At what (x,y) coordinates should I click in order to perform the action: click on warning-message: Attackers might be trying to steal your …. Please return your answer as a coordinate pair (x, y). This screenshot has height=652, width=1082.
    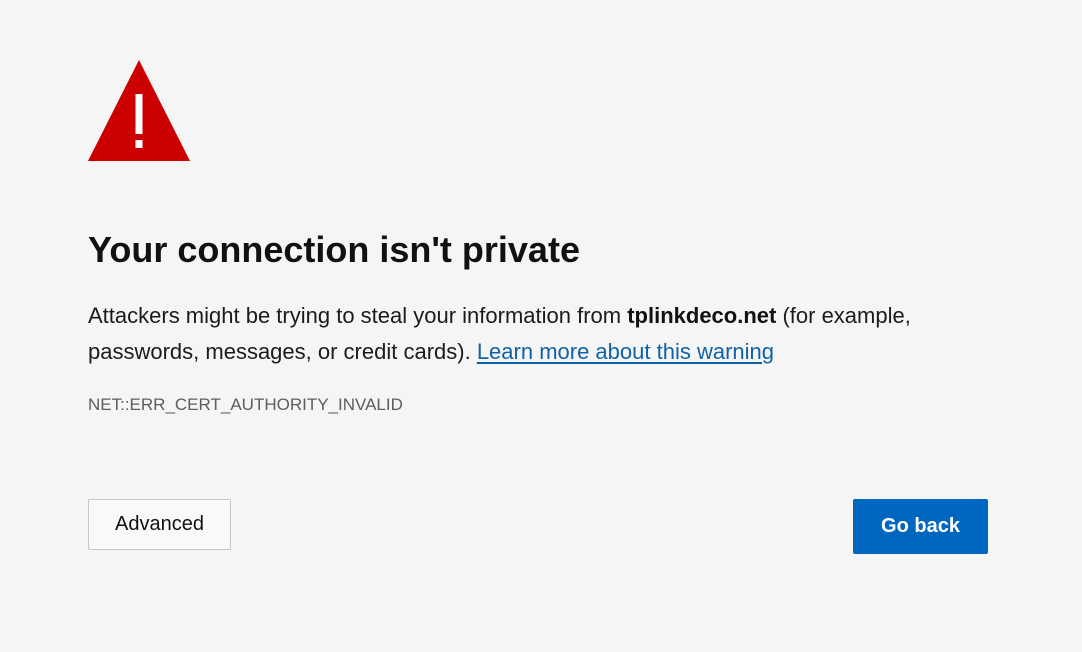
    Looking at the image, I should click on (538, 334).